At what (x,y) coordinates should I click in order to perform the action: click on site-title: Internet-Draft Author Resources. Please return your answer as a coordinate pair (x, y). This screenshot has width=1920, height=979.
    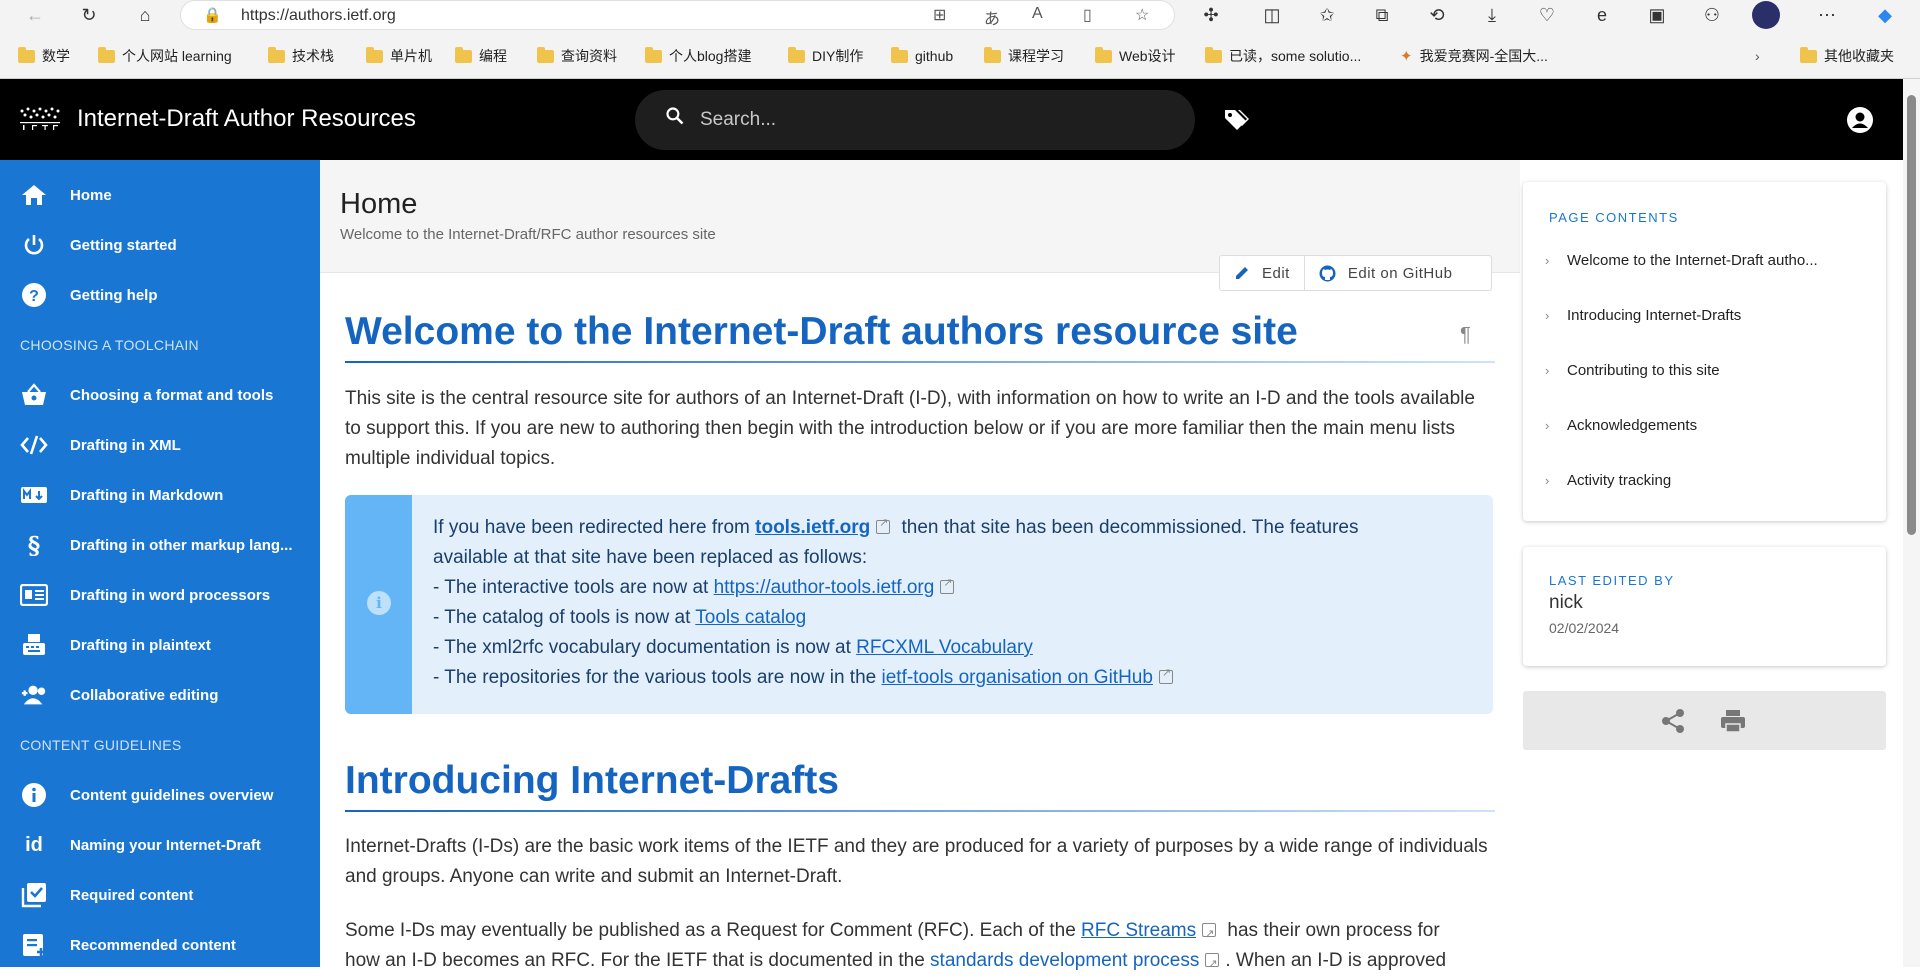
    Looking at the image, I should click on (246, 119).